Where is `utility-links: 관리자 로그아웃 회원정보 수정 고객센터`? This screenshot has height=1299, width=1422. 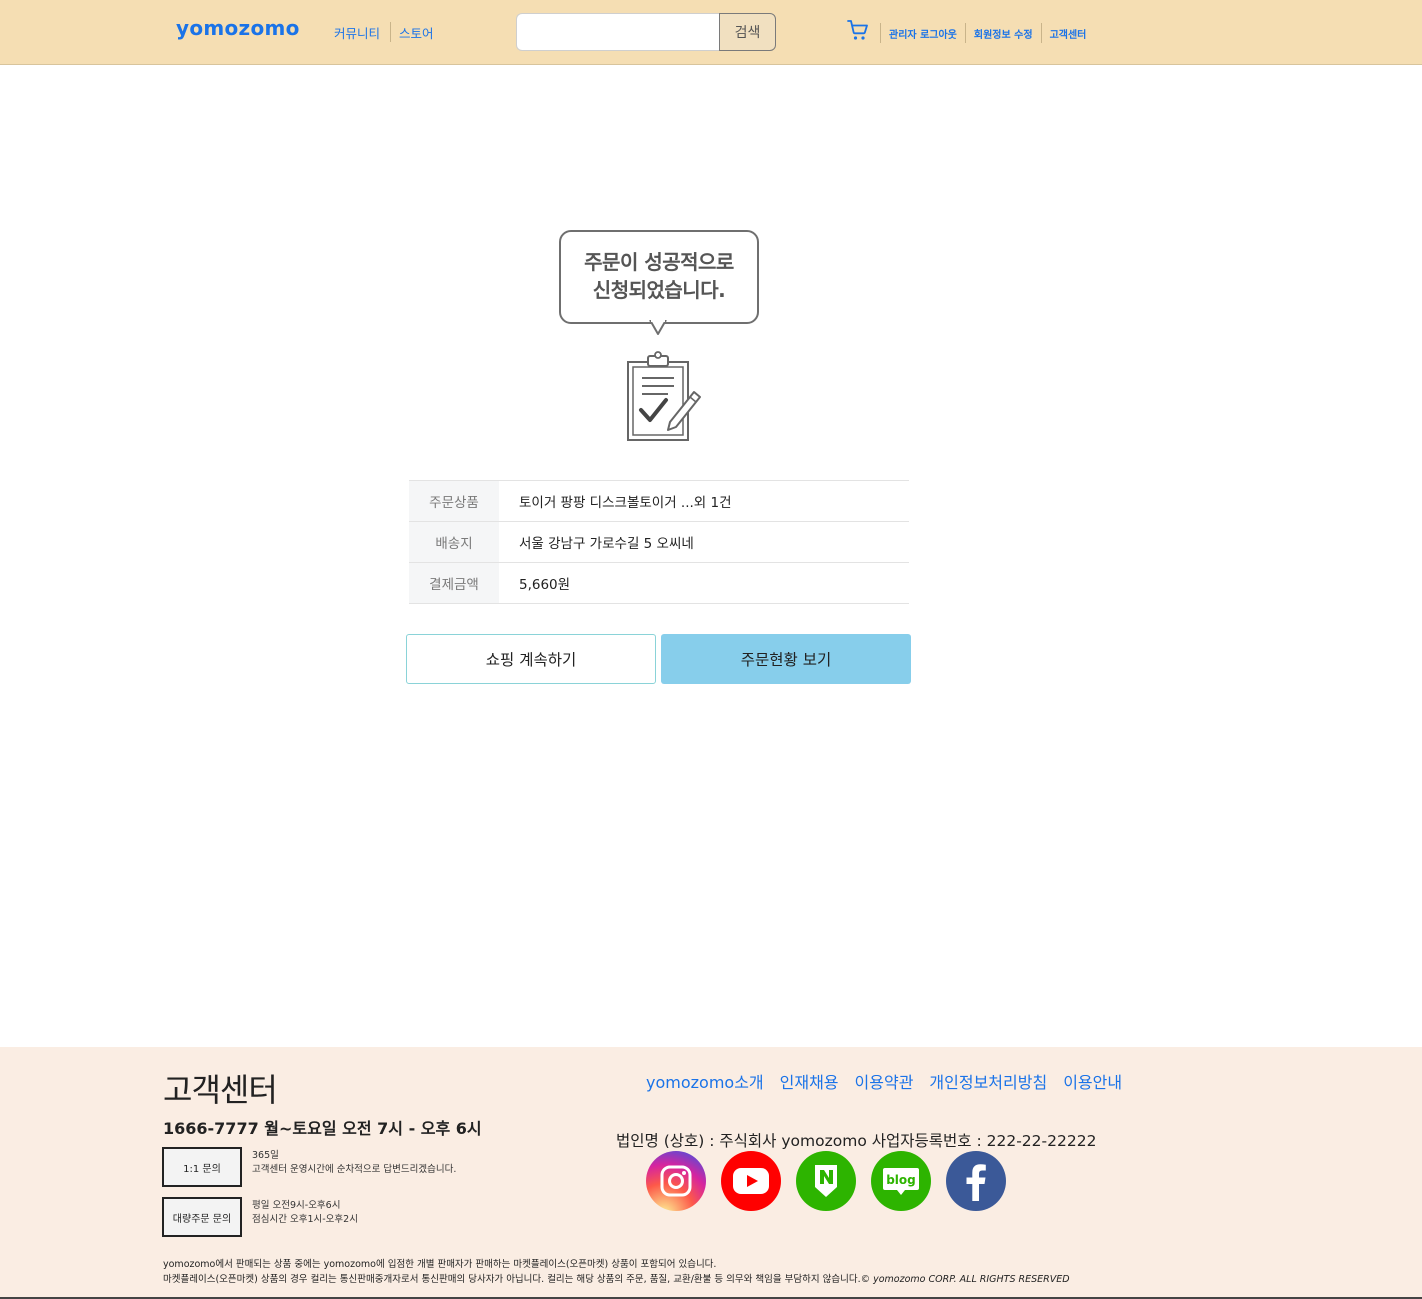
utility-links: 관리자 로그아웃 회원정보 수정 고객센터 is located at coordinates (983, 33).